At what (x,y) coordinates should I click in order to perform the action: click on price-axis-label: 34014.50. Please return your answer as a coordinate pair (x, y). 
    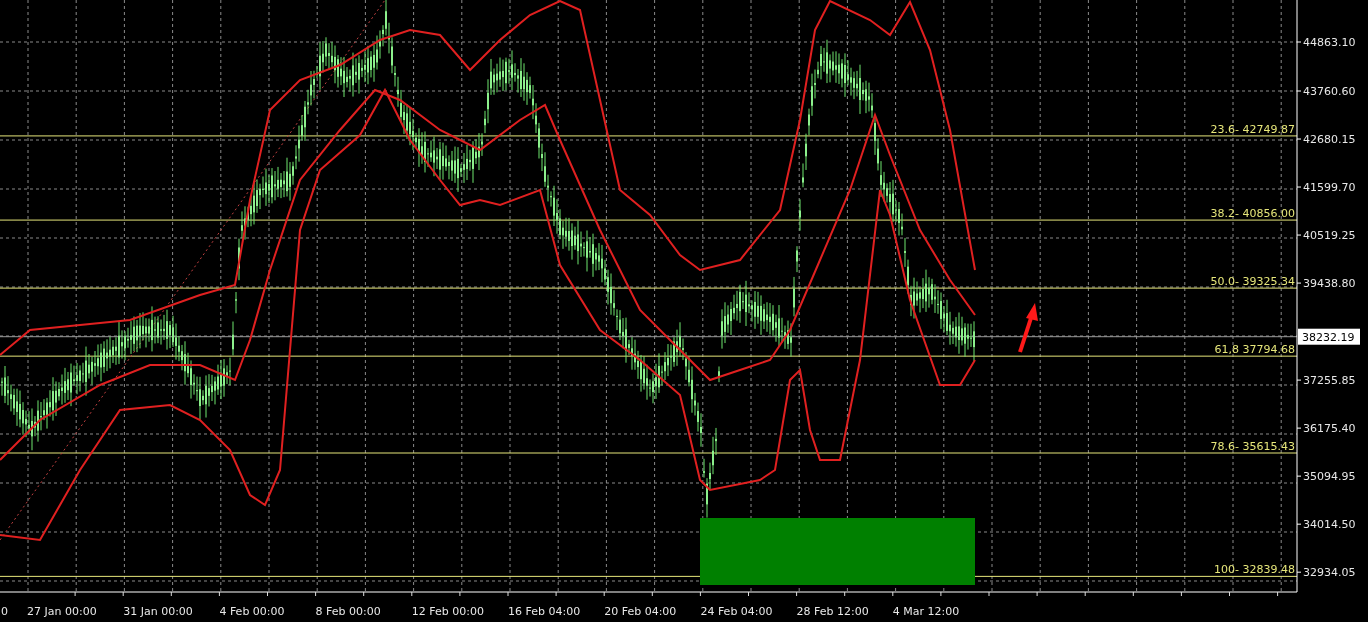
    Looking at the image, I should click on (1329, 525).